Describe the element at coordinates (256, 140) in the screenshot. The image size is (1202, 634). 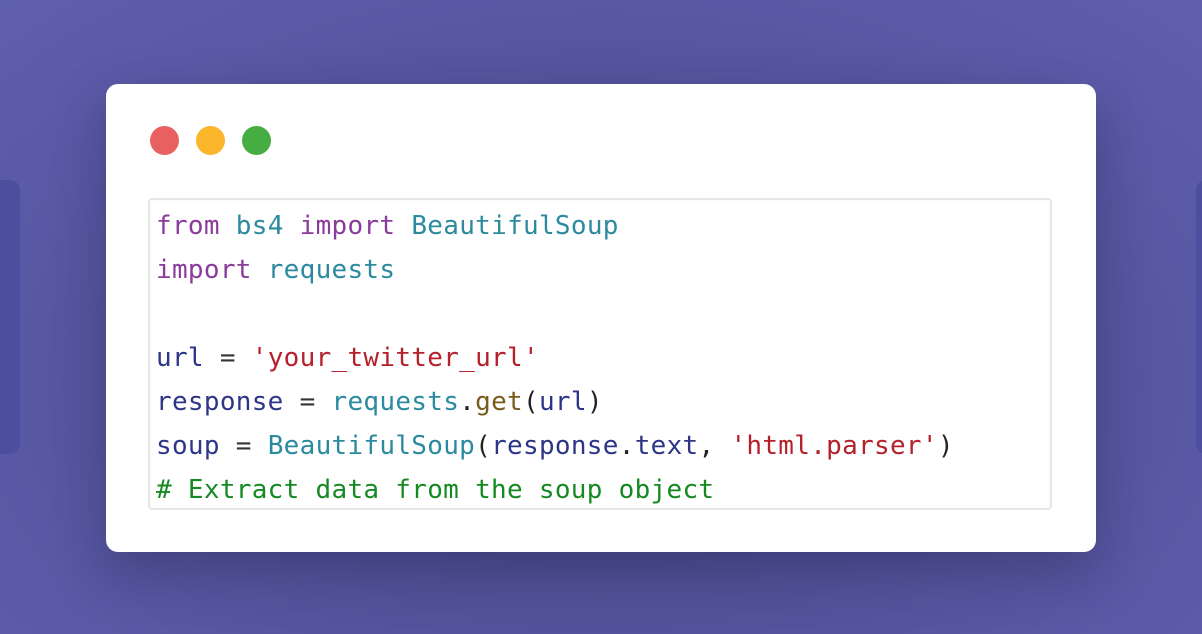
I see `maximize-dot-icon` at that location.